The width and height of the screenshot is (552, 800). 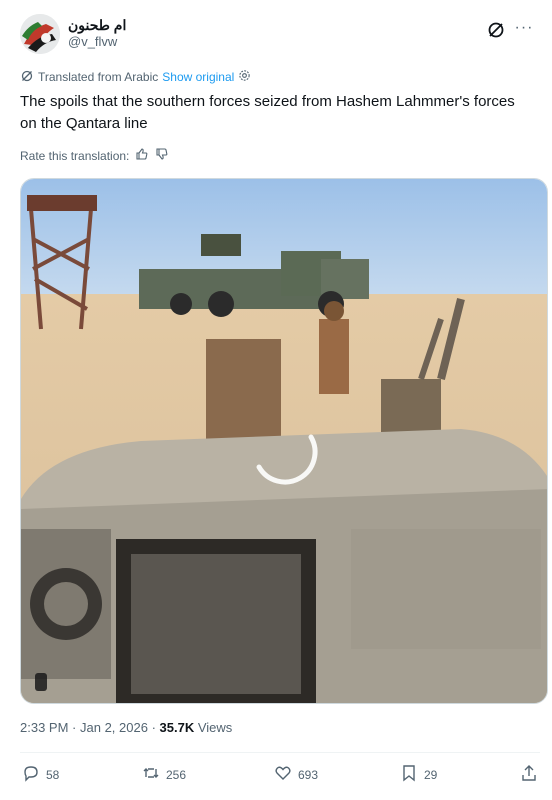 I want to click on like-button: 693, so click(x=296, y=774).